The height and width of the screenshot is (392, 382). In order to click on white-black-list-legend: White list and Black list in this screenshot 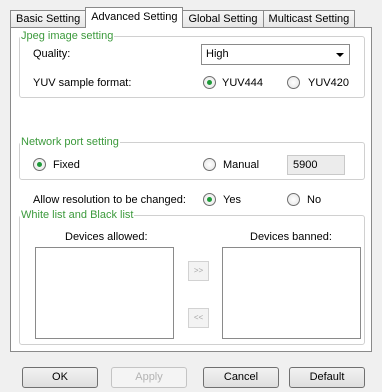, I will do `click(77, 215)`.